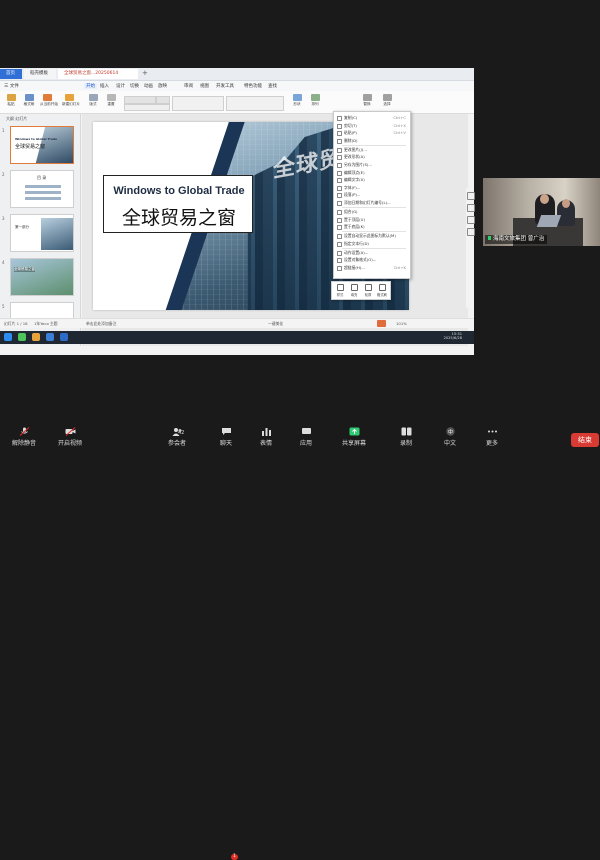 This screenshot has width=600, height=860. Describe the element at coordinates (93, 102) in the screenshot. I see `layout-button: 版式` at that location.